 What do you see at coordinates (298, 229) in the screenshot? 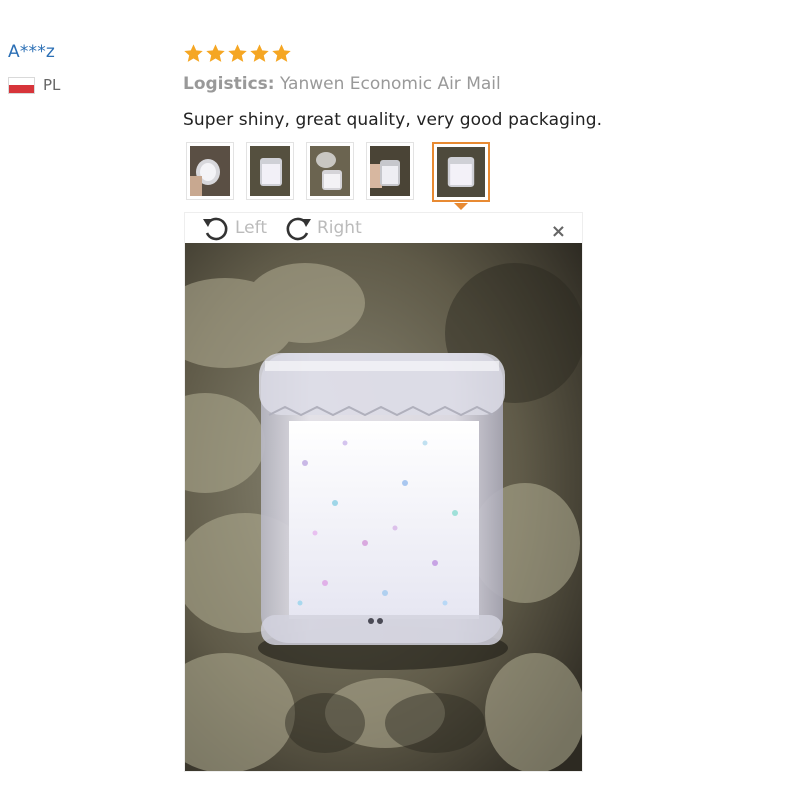
I see `rotate-right-icon` at bounding box center [298, 229].